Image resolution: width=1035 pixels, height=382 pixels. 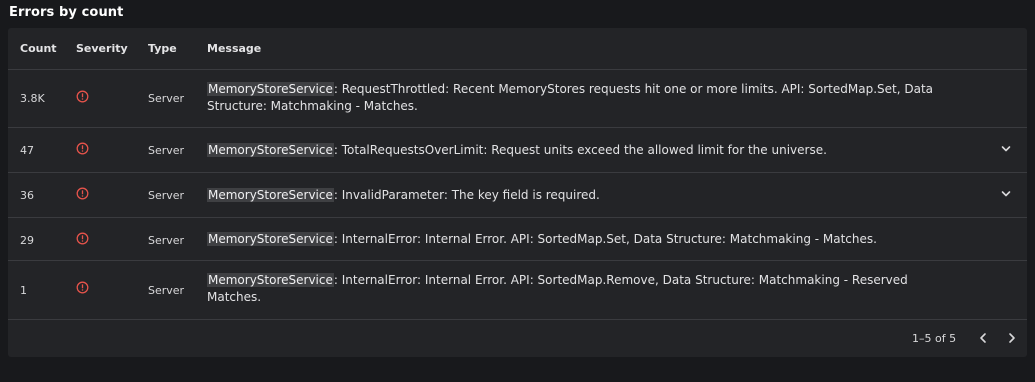 What do you see at coordinates (27, 150) in the screenshot?
I see `error-count: 47` at bounding box center [27, 150].